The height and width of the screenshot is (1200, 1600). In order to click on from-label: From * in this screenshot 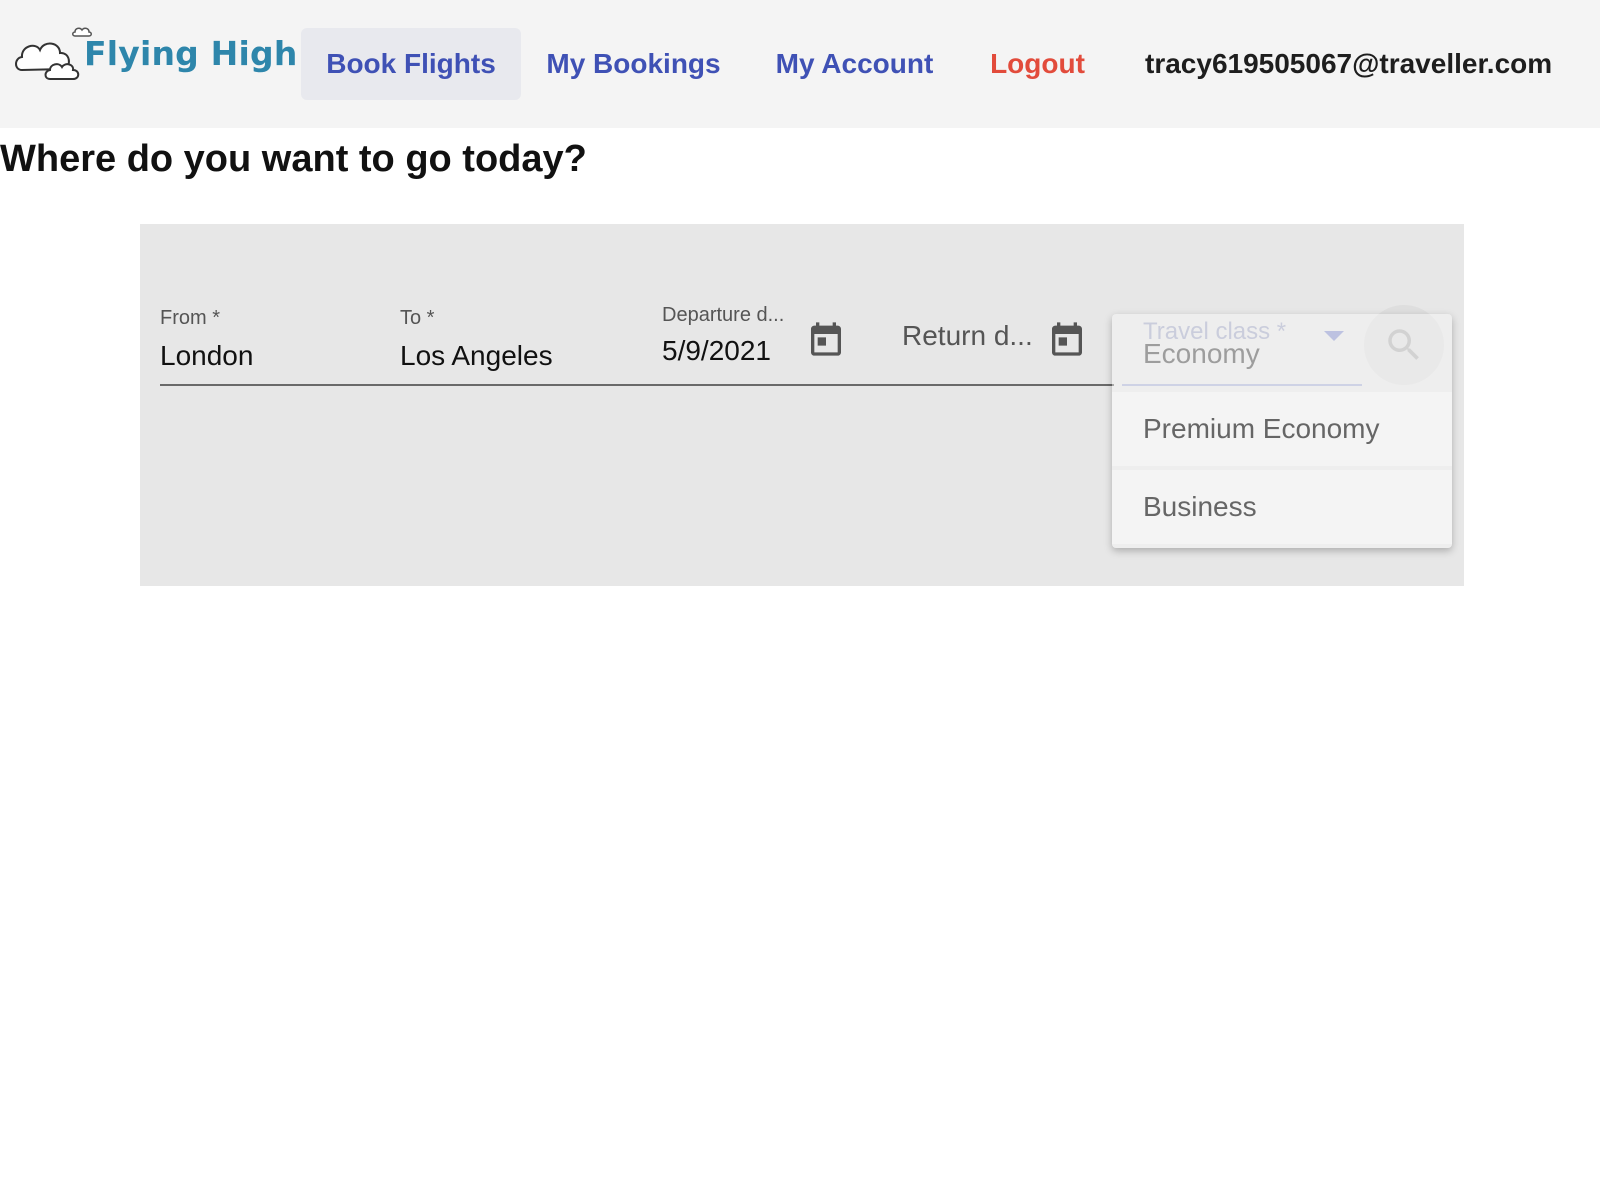, I will do `click(190, 318)`.